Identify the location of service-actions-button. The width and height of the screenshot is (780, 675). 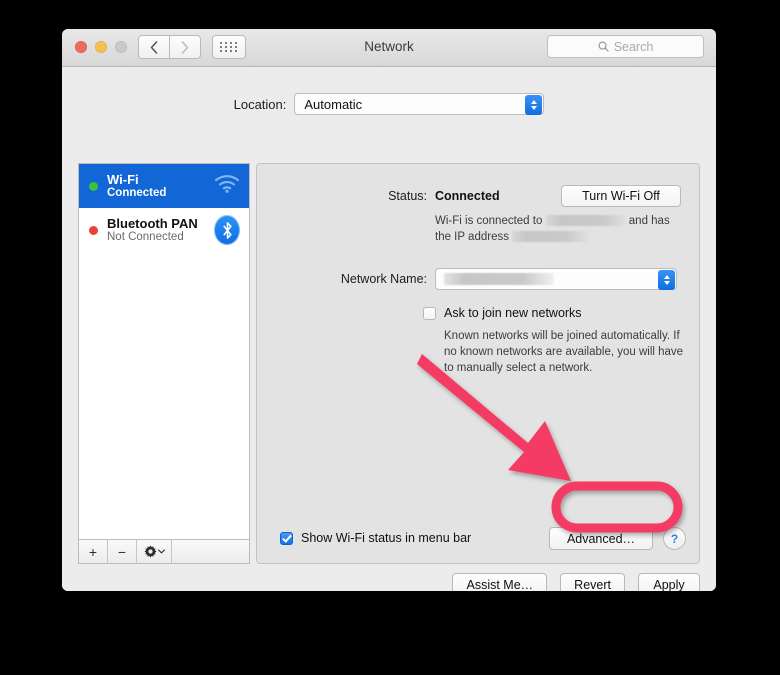
(154, 551).